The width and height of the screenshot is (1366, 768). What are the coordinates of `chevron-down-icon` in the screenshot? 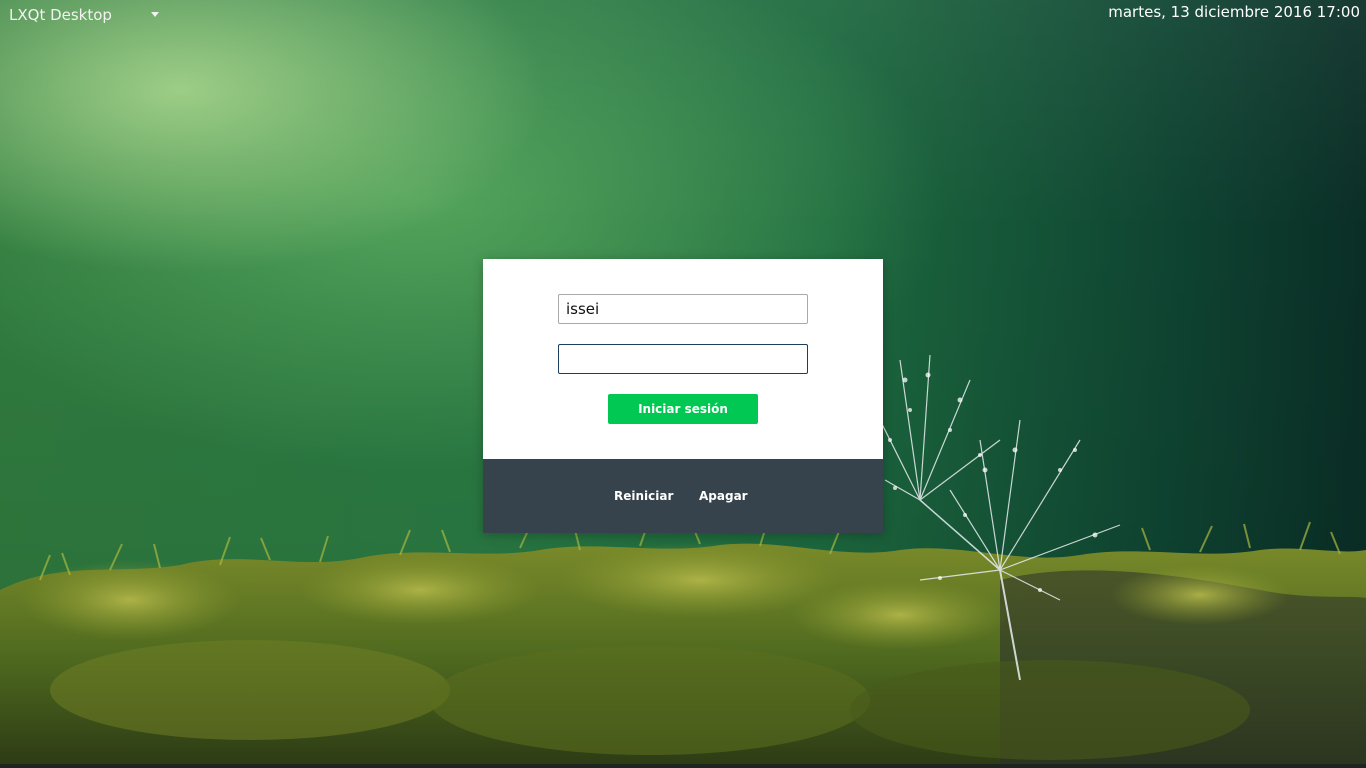 It's located at (155, 14).